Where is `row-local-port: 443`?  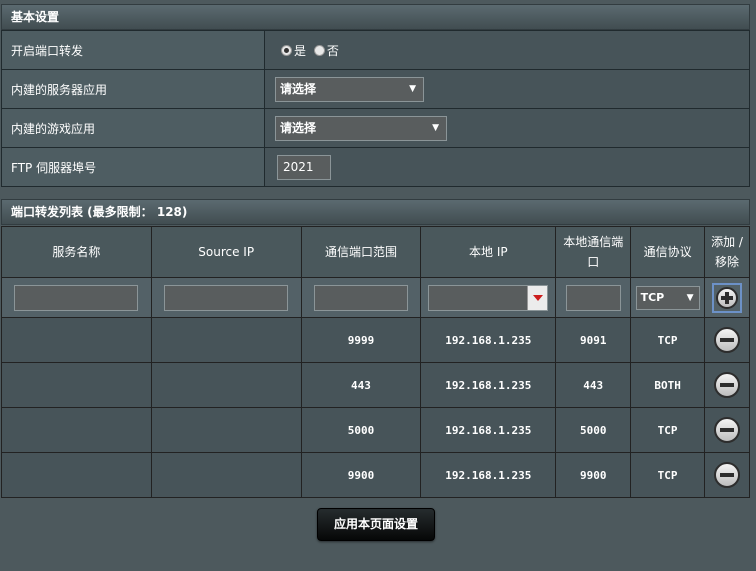 row-local-port: 443 is located at coordinates (593, 385).